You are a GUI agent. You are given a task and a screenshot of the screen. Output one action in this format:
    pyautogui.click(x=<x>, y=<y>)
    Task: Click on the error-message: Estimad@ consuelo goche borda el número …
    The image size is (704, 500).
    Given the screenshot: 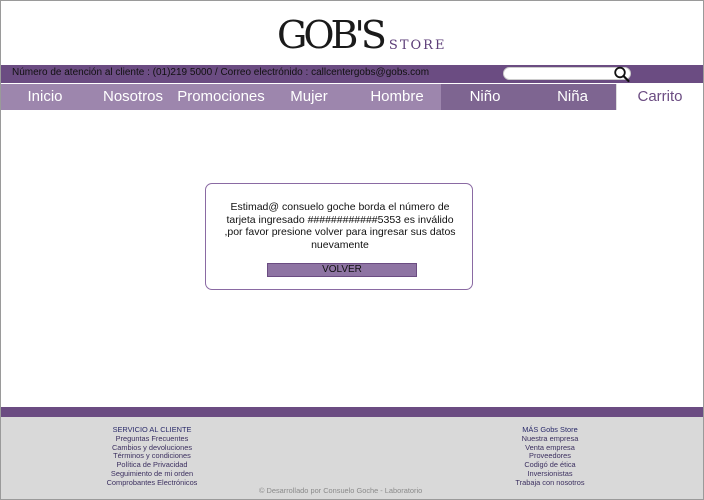 What is the action you would take?
    pyautogui.click(x=340, y=226)
    